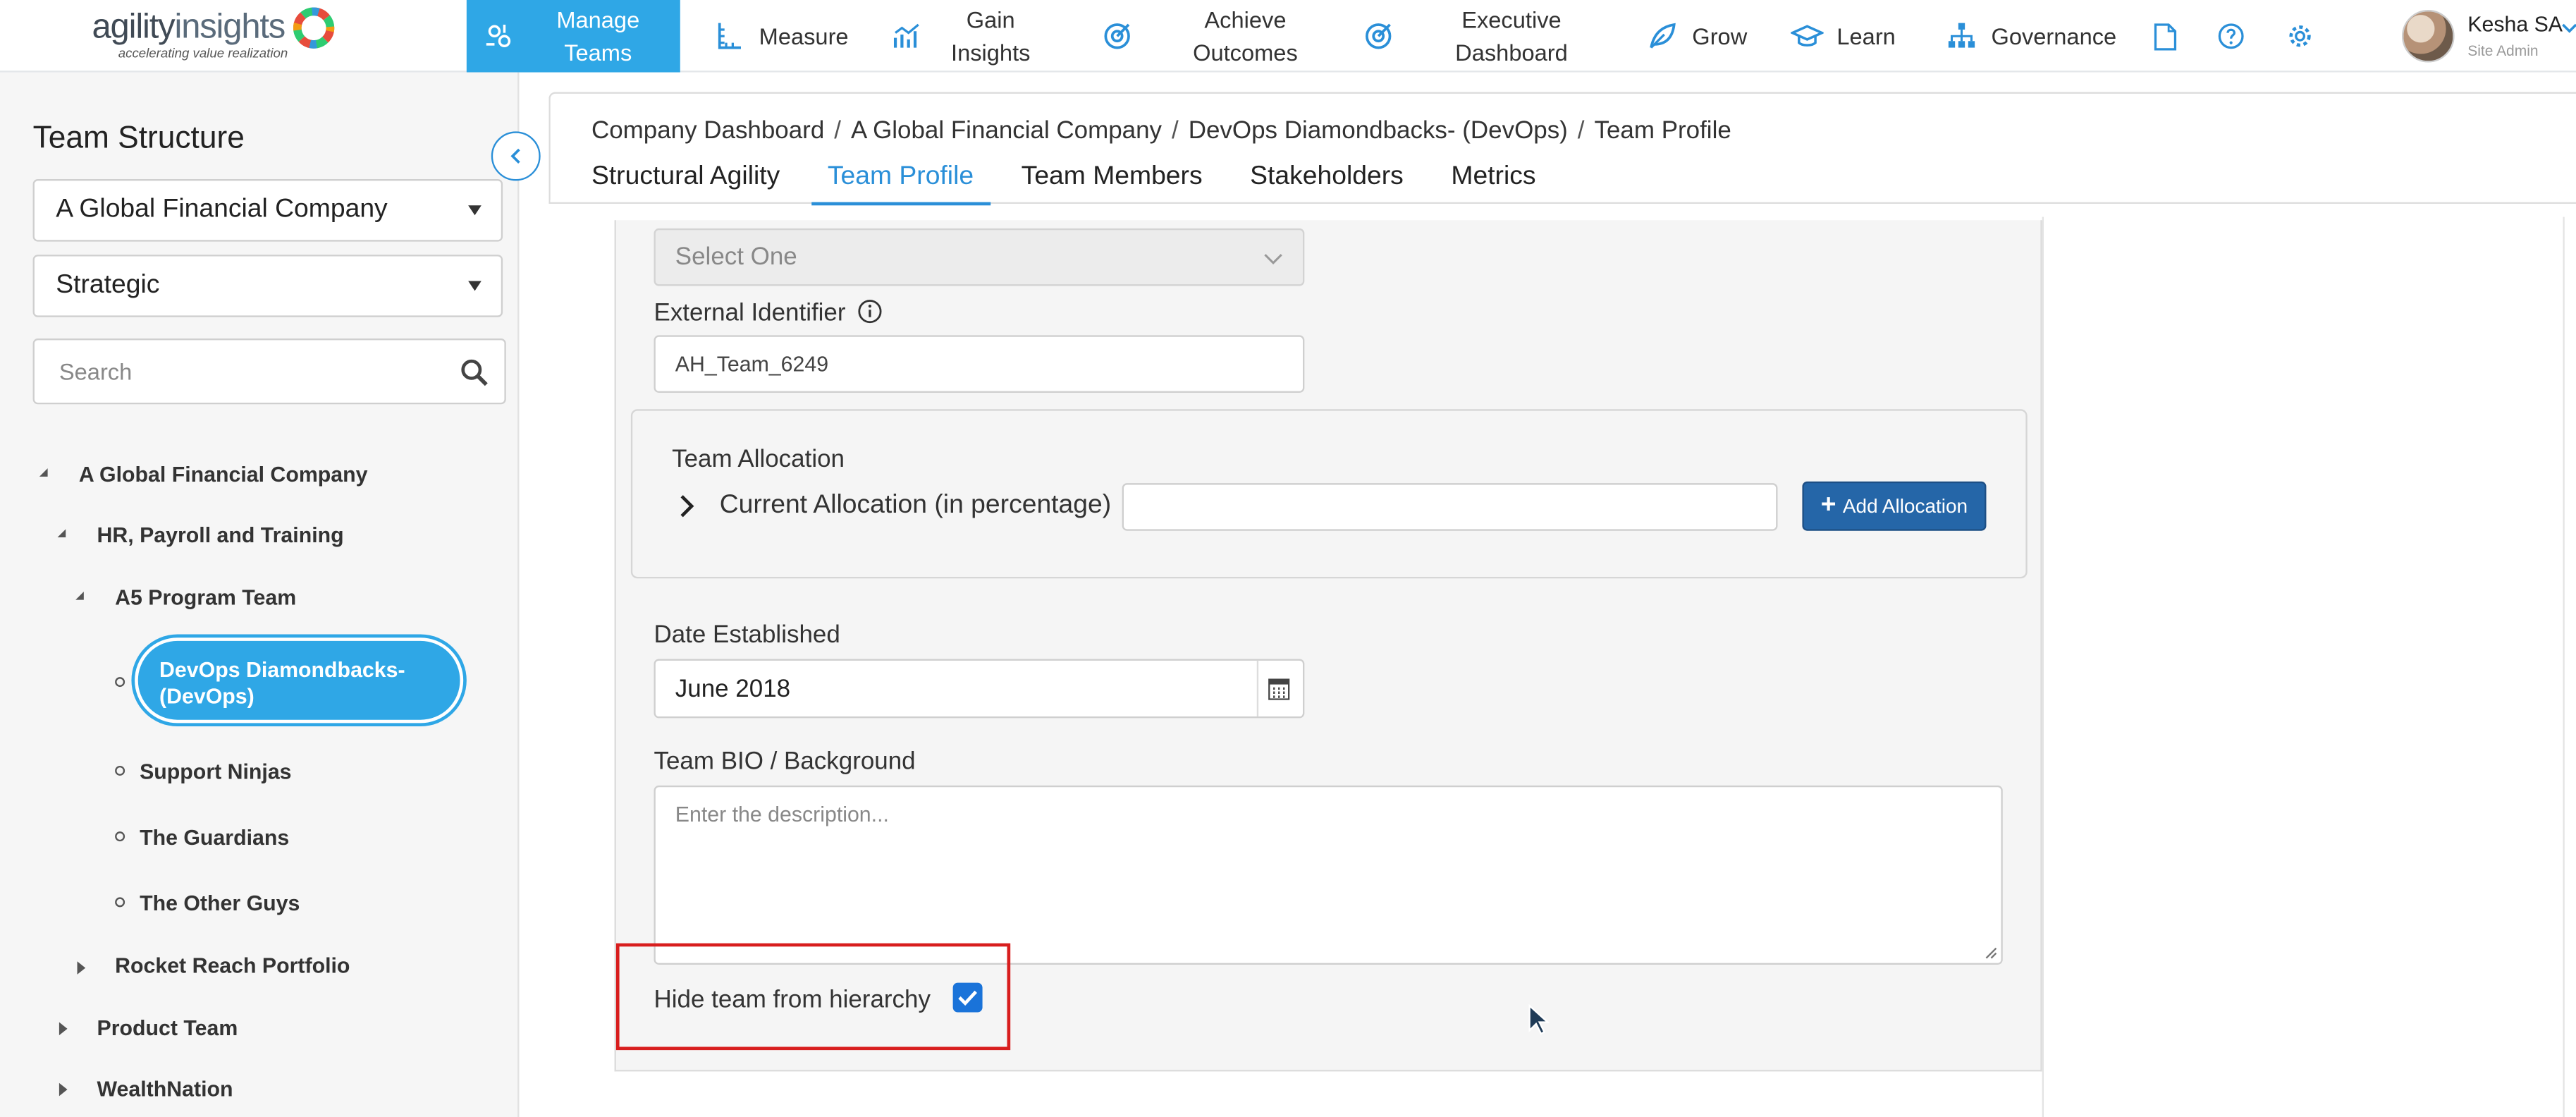  Describe the element at coordinates (299, 680) in the screenshot. I see `tree-node-selected: DevOps Diamondbacks- (DevOps)` at that location.